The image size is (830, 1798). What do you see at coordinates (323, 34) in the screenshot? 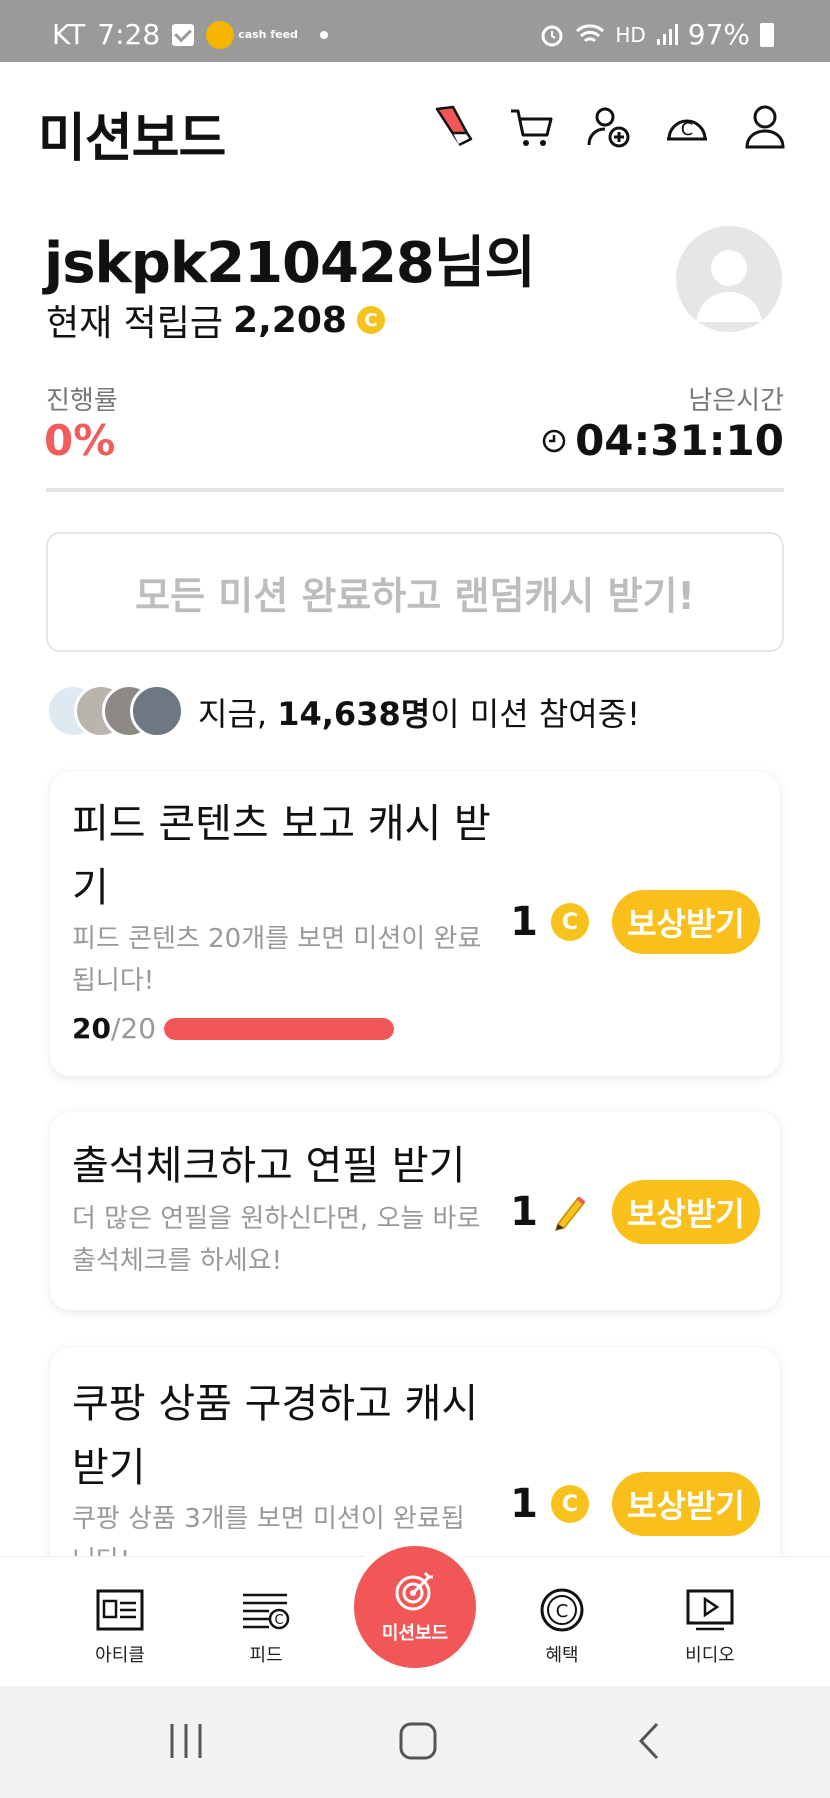
I see `more-notifications-dot-icon` at bounding box center [323, 34].